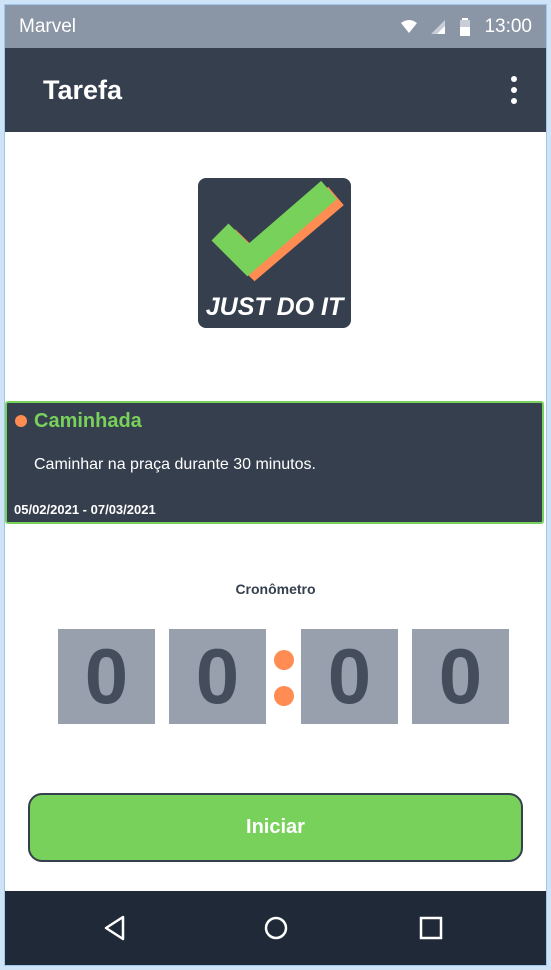  What do you see at coordinates (88, 421) in the screenshot?
I see `task-title: Caminhada` at bounding box center [88, 421].